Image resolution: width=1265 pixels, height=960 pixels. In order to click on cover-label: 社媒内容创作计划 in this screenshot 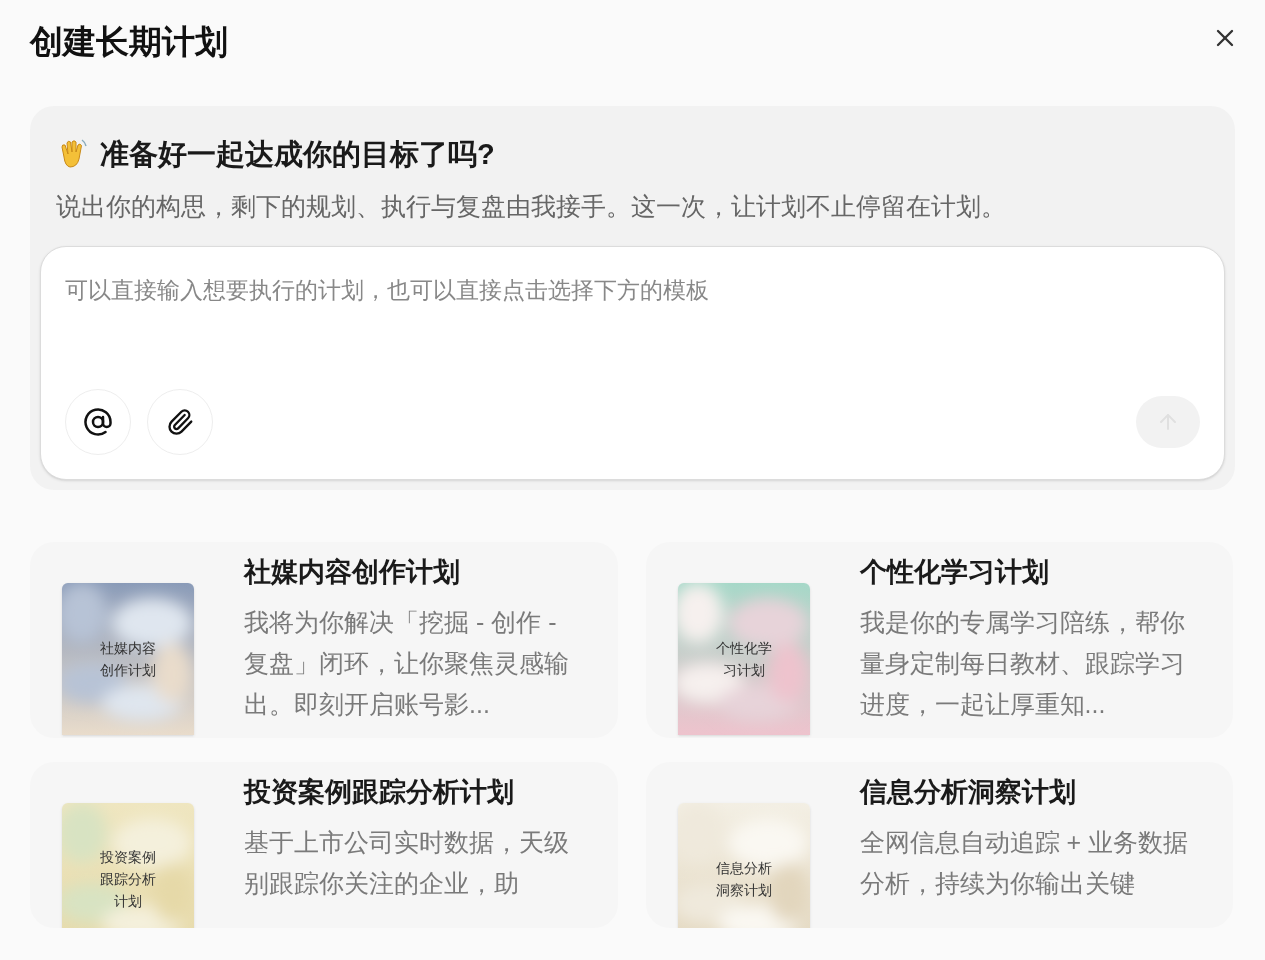, I will do `click(128, 659)`.